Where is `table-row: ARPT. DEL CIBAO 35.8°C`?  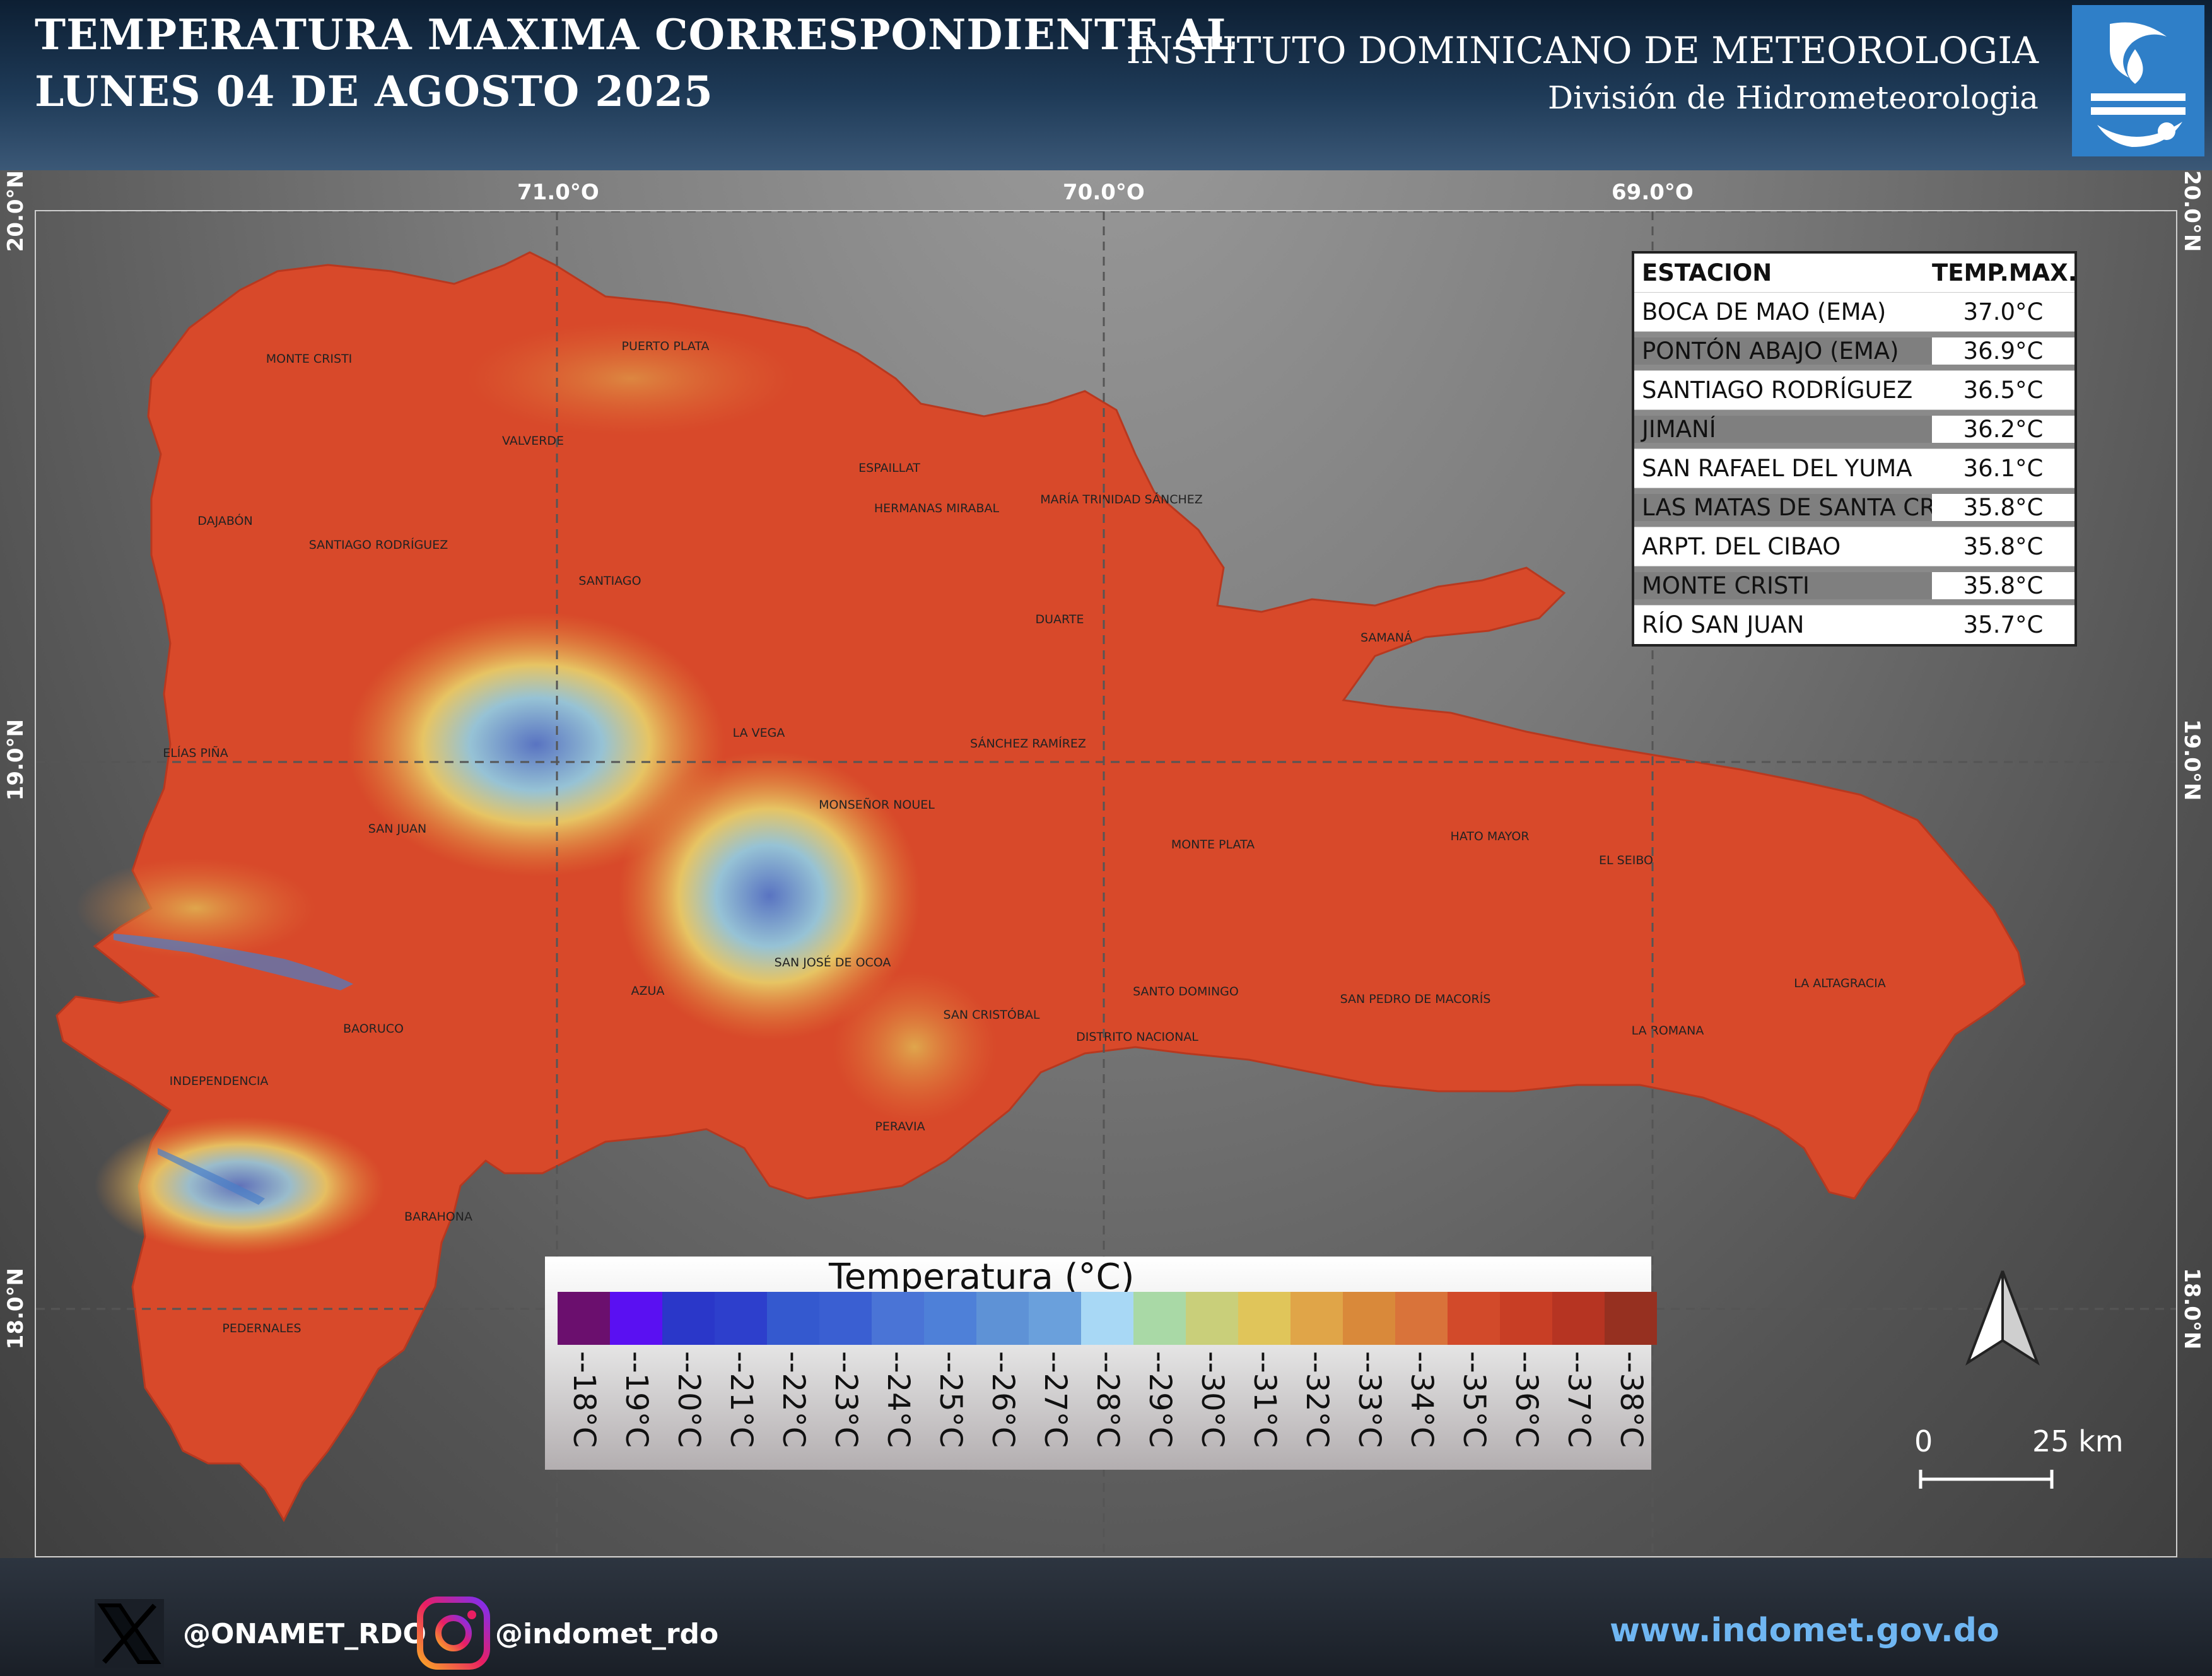
table-row: ARPT. DEL CIBAO 35.8°C is located at coordinates (1854, 546).